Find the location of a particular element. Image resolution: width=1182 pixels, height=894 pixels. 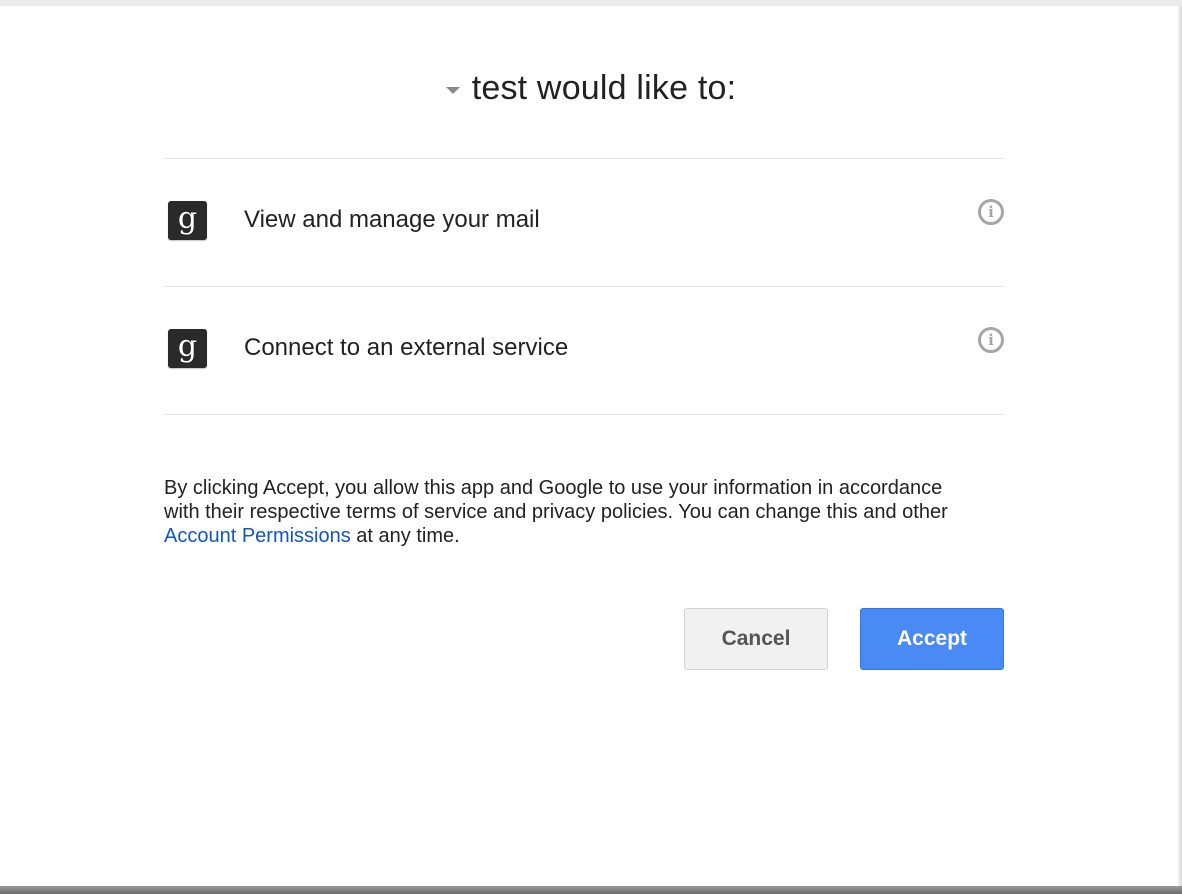

page-title: test would like to: is located at coordinates (604, 87).